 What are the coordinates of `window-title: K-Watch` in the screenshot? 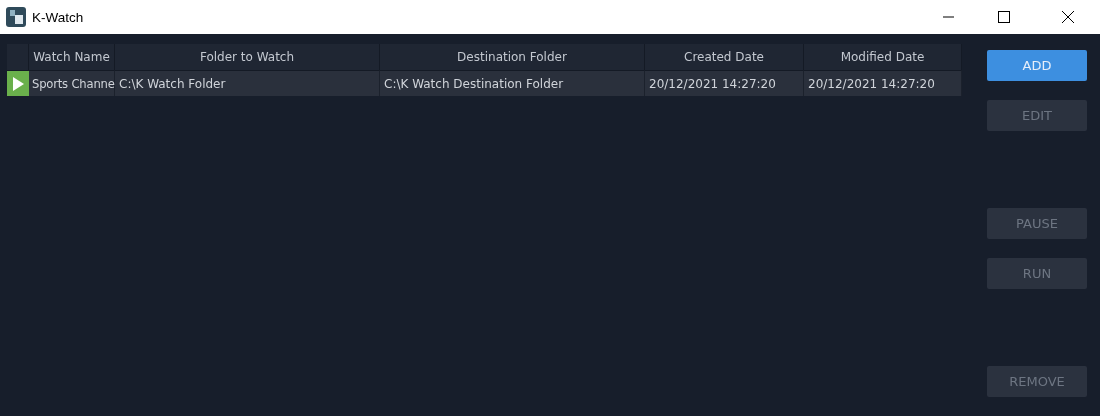 It's located at (58, 17).